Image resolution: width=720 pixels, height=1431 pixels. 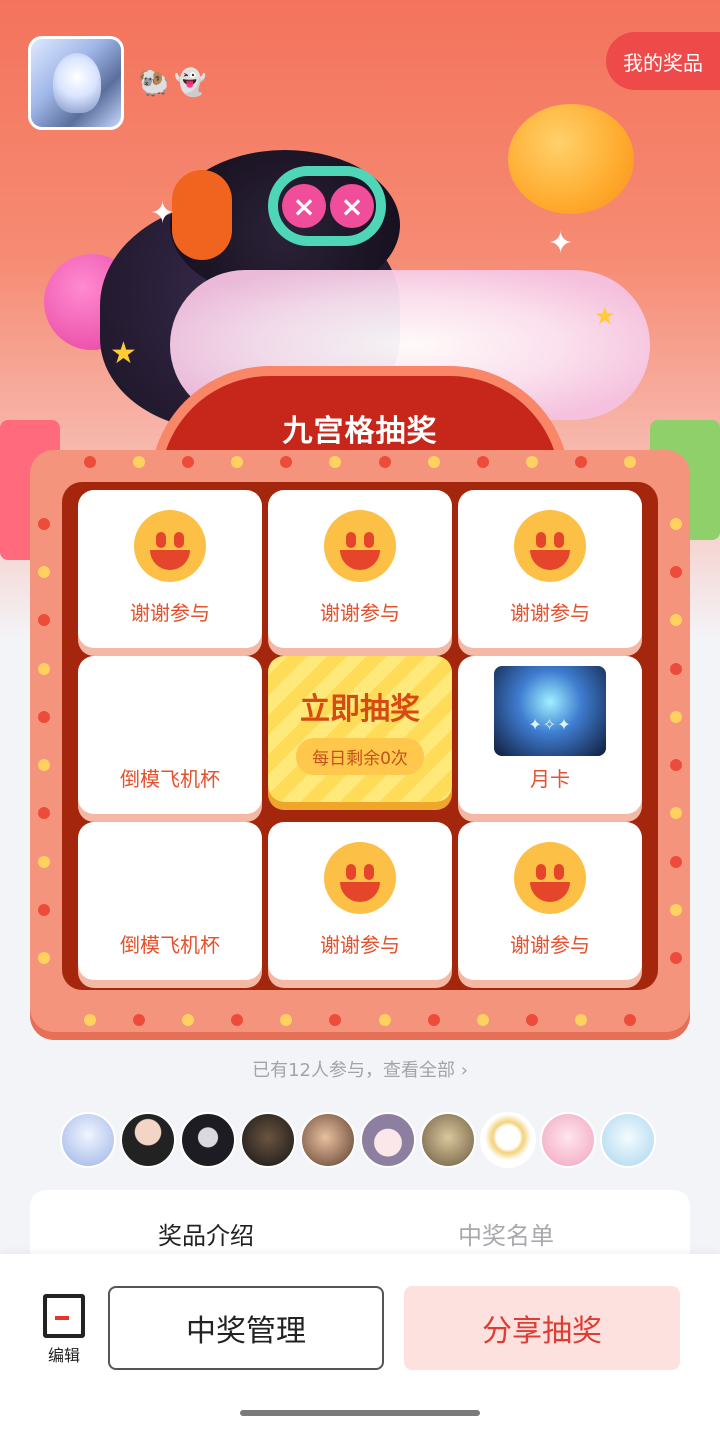 I want to click on prize-cell: ✦✧✦ 月卡, so click(x=550, y=735).